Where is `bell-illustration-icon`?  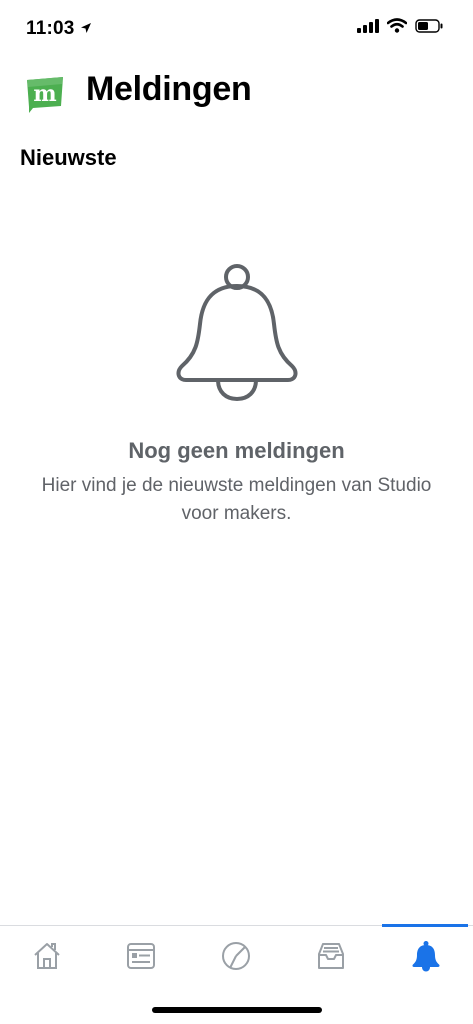 bell-illustration-icon is located at coordinates (236, 333).